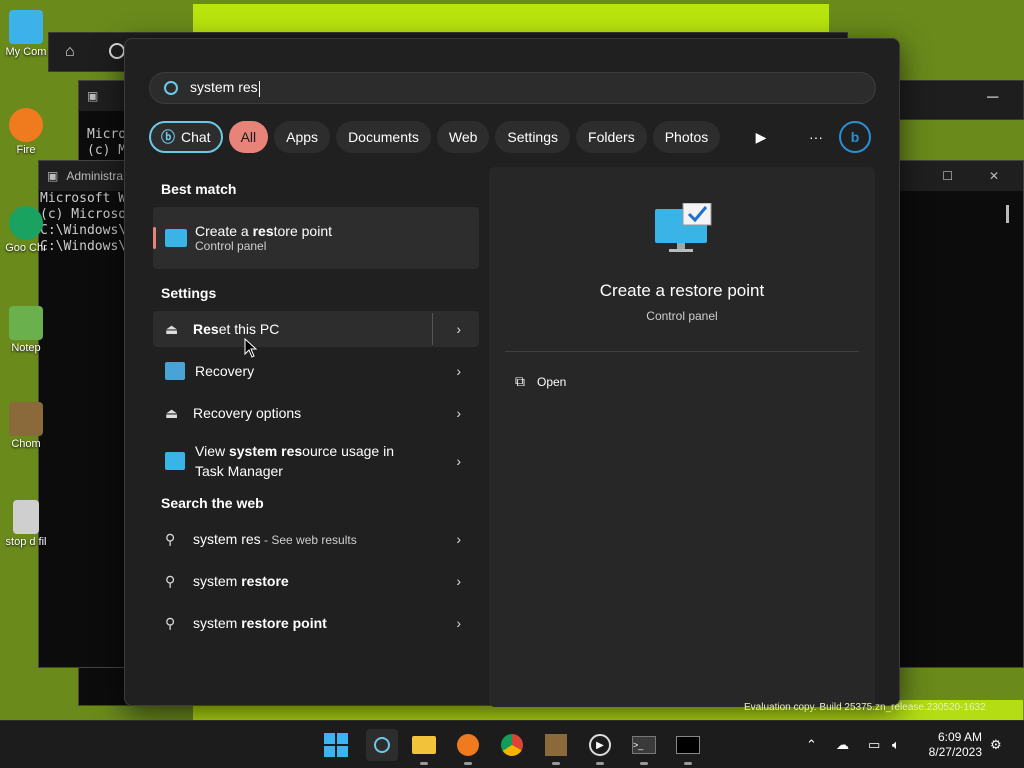  What do you see at coordinates (682, 351) in the screenshot?
I see `preview-divider` at bounding box center [682, 351].